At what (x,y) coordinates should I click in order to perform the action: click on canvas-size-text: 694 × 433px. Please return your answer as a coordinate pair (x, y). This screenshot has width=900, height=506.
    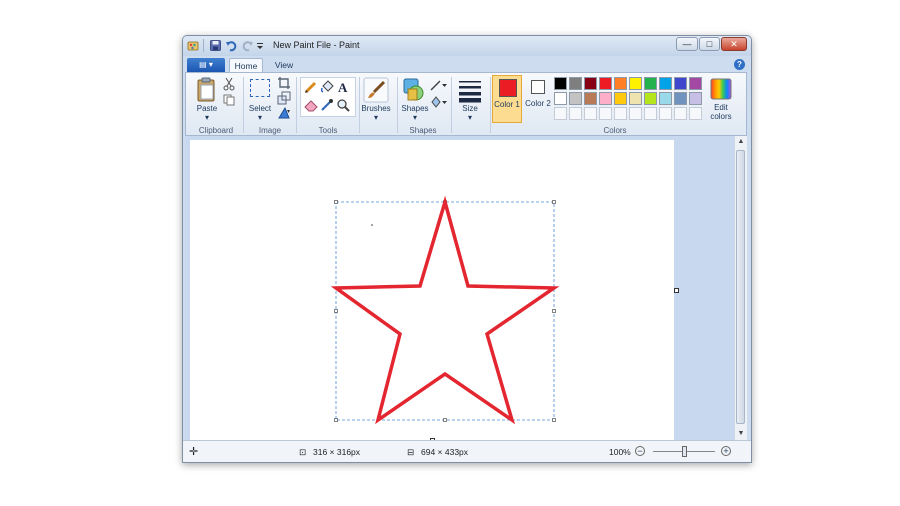
    Looking at the image, I should click on (445, 452).